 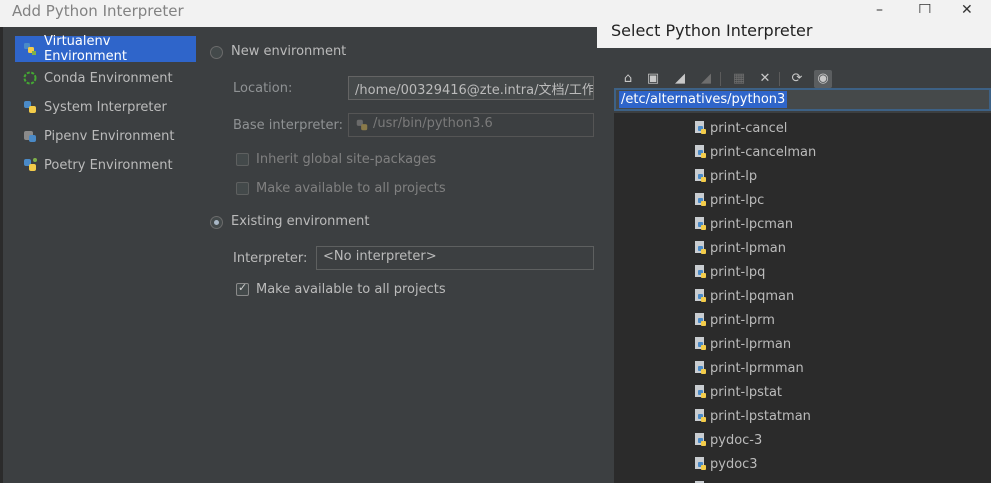 I want to click on select-dialog-titlebar: Select Python Interpreter, so click(x=794, y=30).